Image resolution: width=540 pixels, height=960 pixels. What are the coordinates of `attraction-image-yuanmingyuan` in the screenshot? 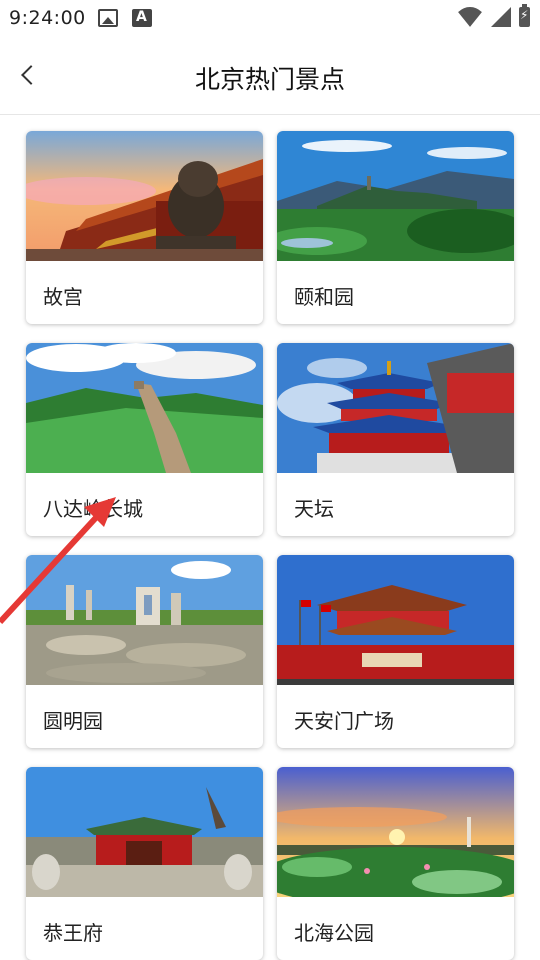 It's located at (144, 620).